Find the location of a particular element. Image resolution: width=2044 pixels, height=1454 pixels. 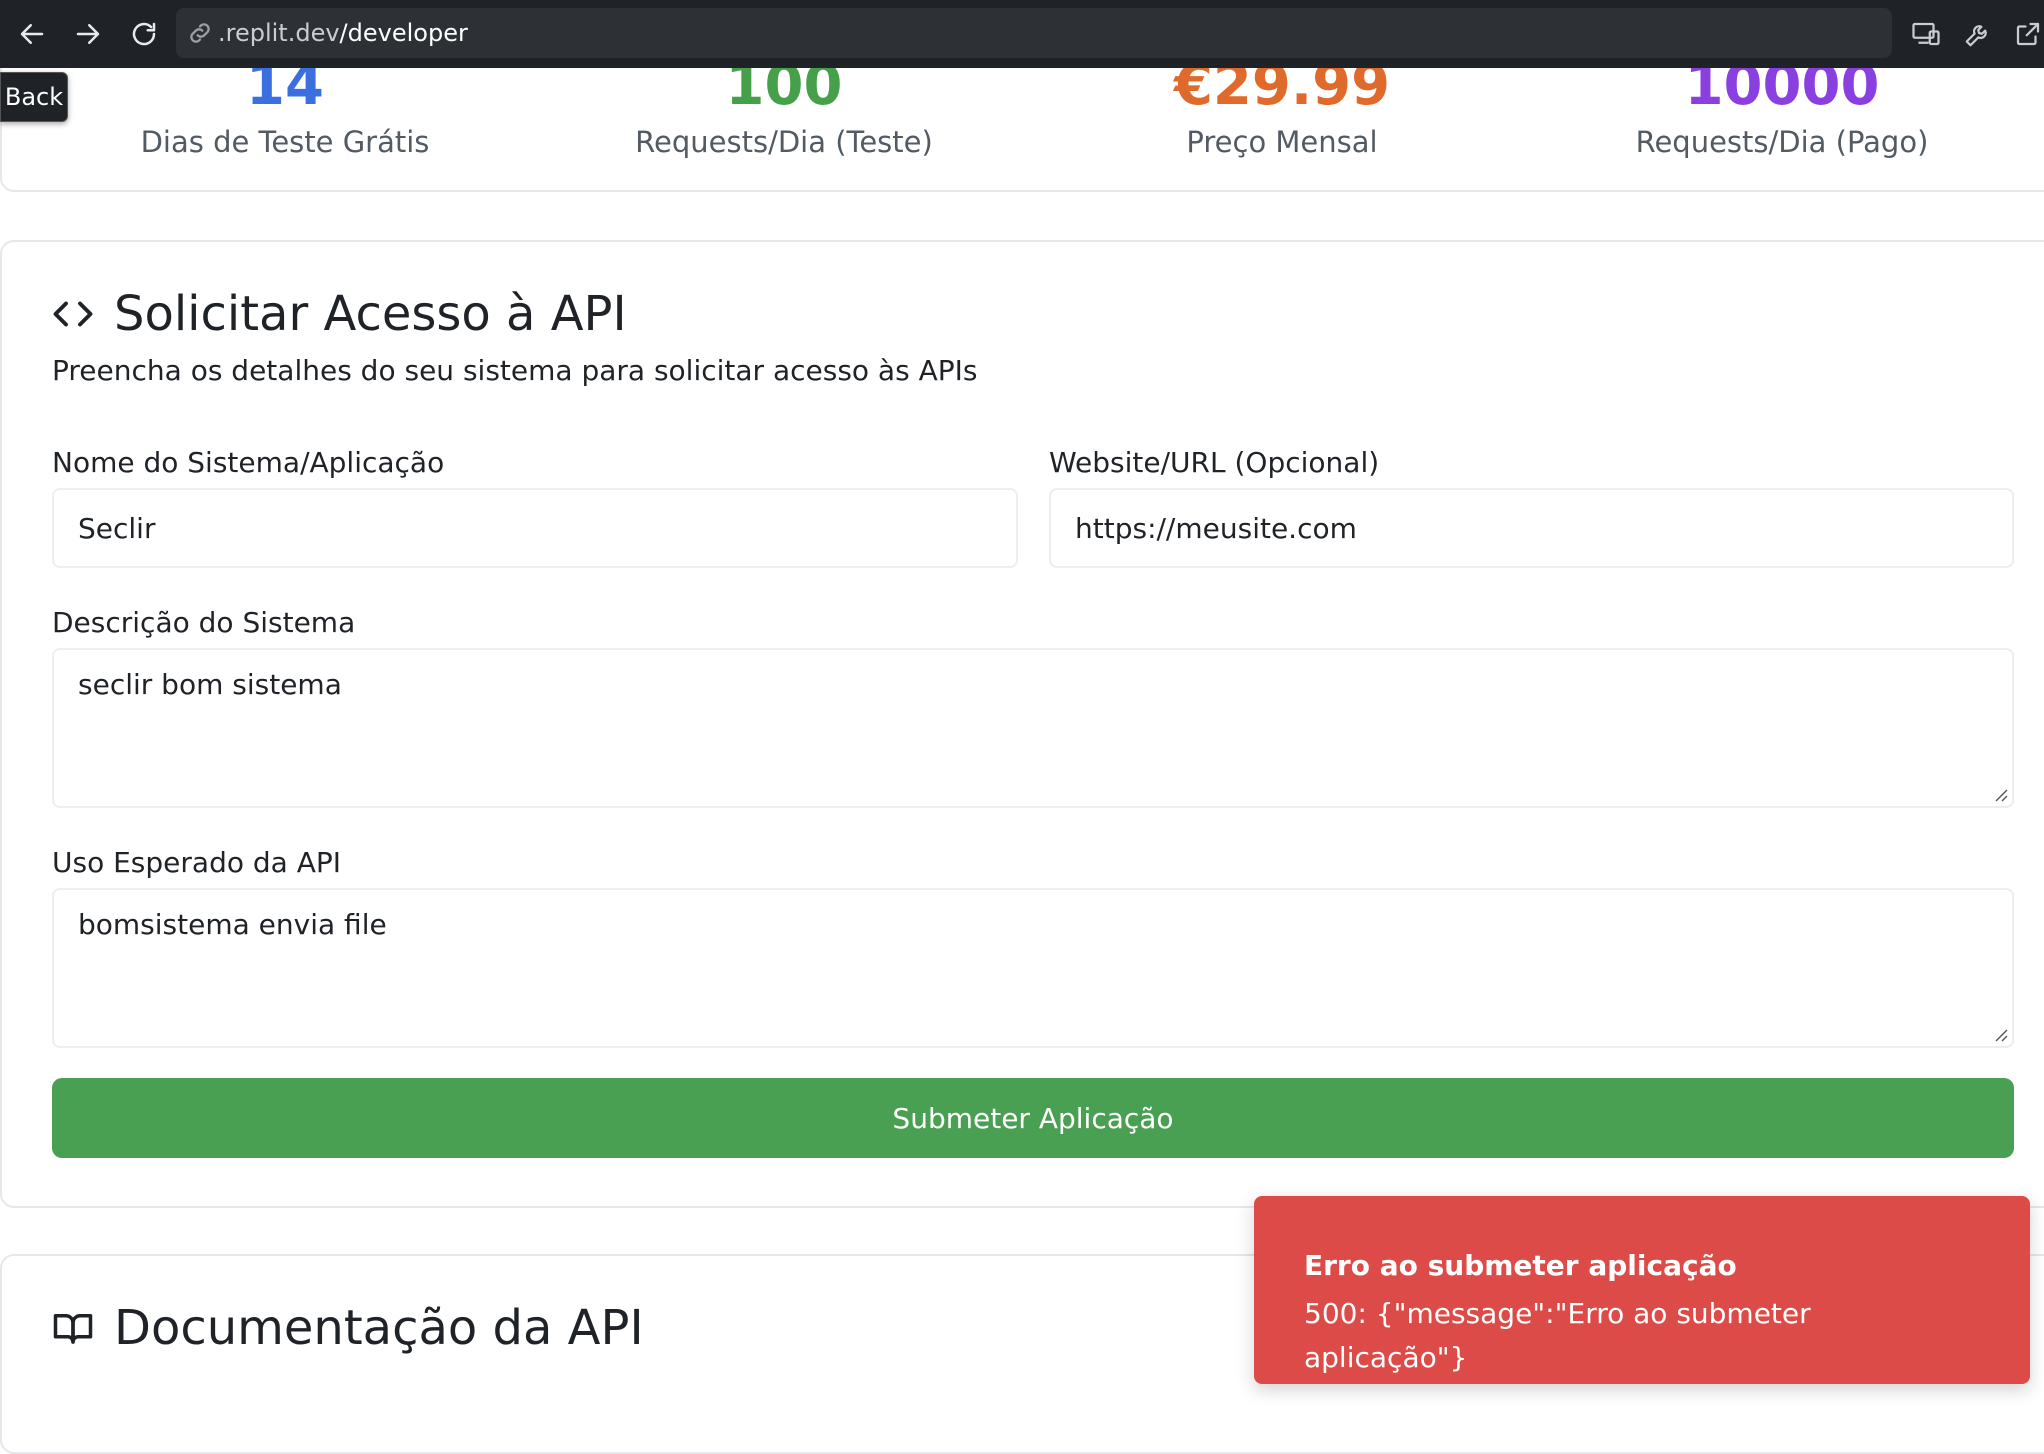

form-title: Solicitar Acesso à API is located at coordinates (339, 314).